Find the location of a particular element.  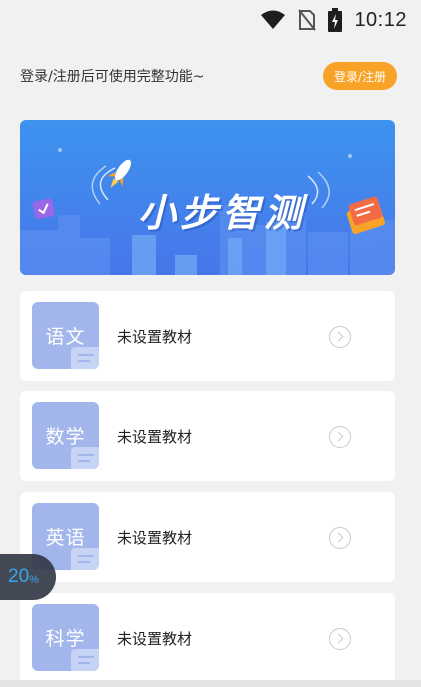

cover-label: 数学 is located at coordinates (65, 437).